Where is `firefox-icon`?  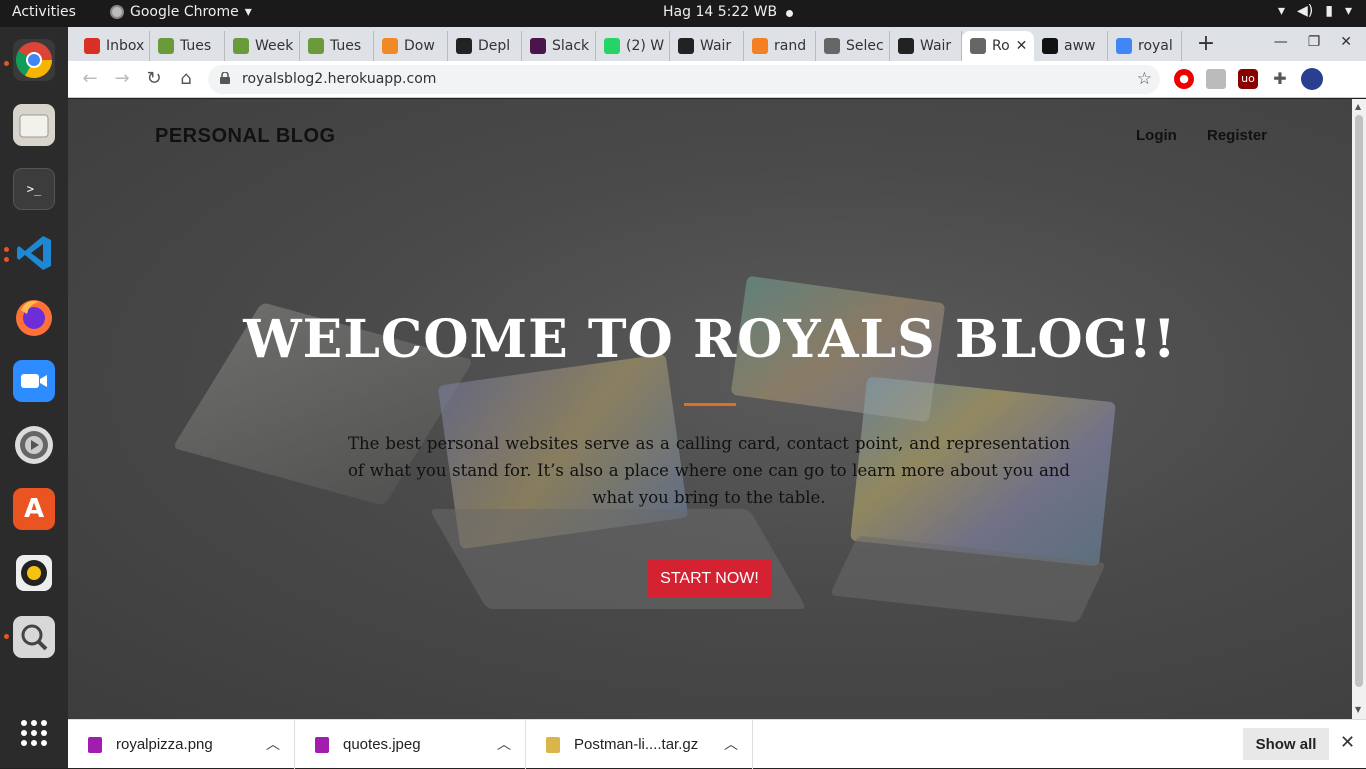
firefox-icon is located at coordinates (34, 317).